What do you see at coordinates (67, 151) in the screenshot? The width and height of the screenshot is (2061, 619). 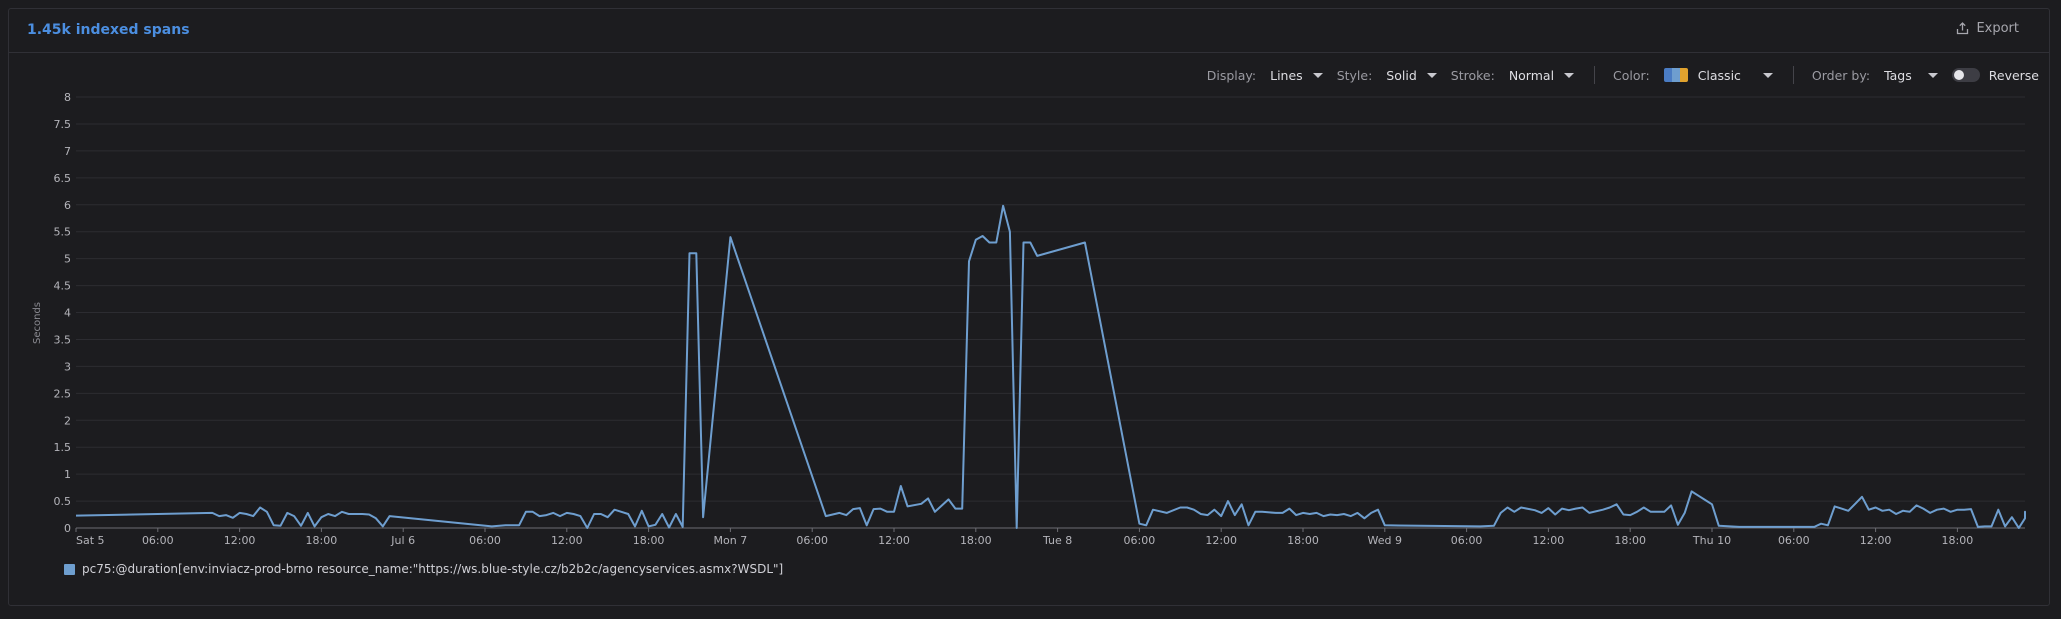 I see `y-tick-label: 7` at bounding box center [67, 151].